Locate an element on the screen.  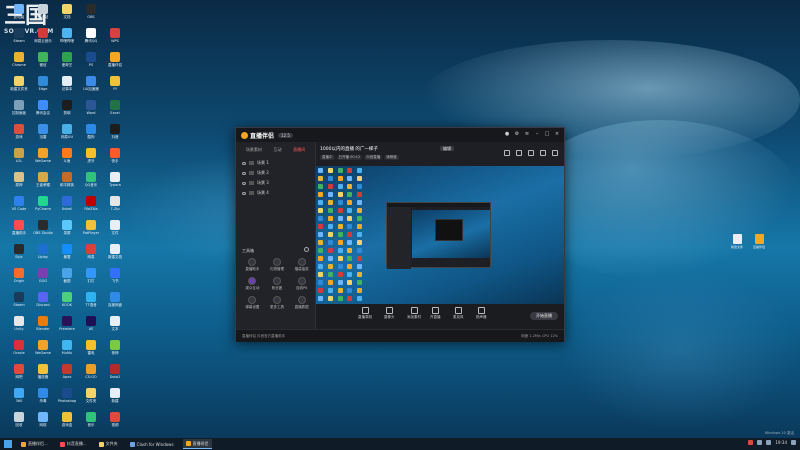
desktop-icon: 剪映 is located at coordinates (67, 111).